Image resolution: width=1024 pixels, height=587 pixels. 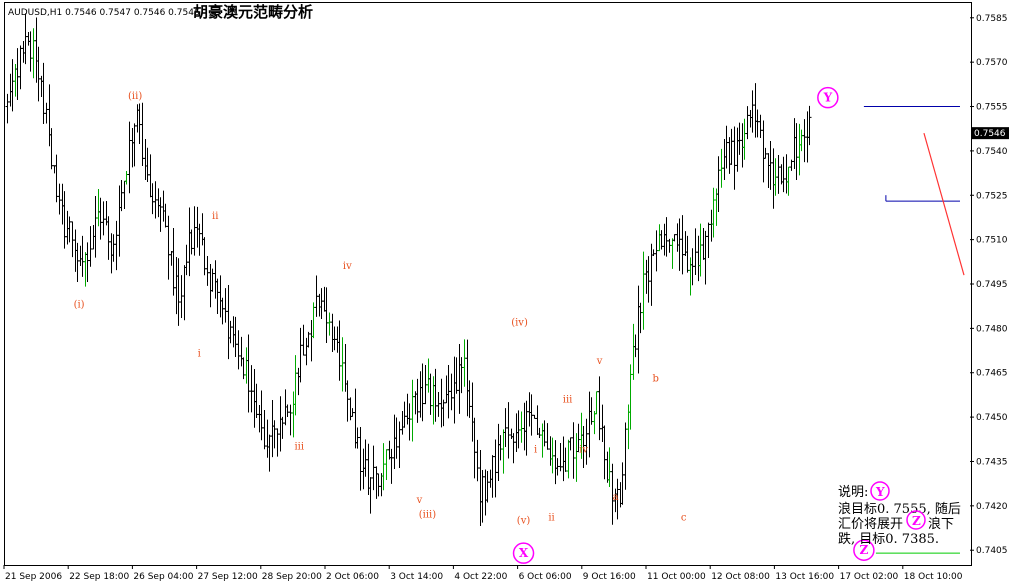 What do you see at coordinates (416, 577) in the screenshot?
I see `x-tick-label: 3 Oct 14:00` at bounding box center [416, 577].